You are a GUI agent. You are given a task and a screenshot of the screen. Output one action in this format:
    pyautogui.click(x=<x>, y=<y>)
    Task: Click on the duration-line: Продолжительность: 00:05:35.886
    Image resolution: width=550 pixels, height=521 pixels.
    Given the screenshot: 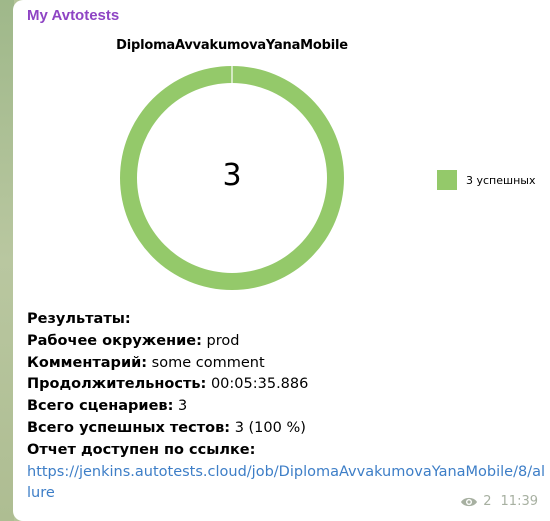 What is the action you would take?
    pyautogui.click(x=287, y=385)
    